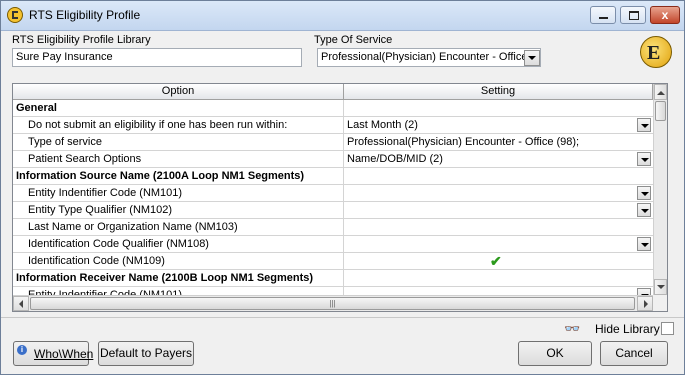  I want to click on close-button: x, so click(665, 15).